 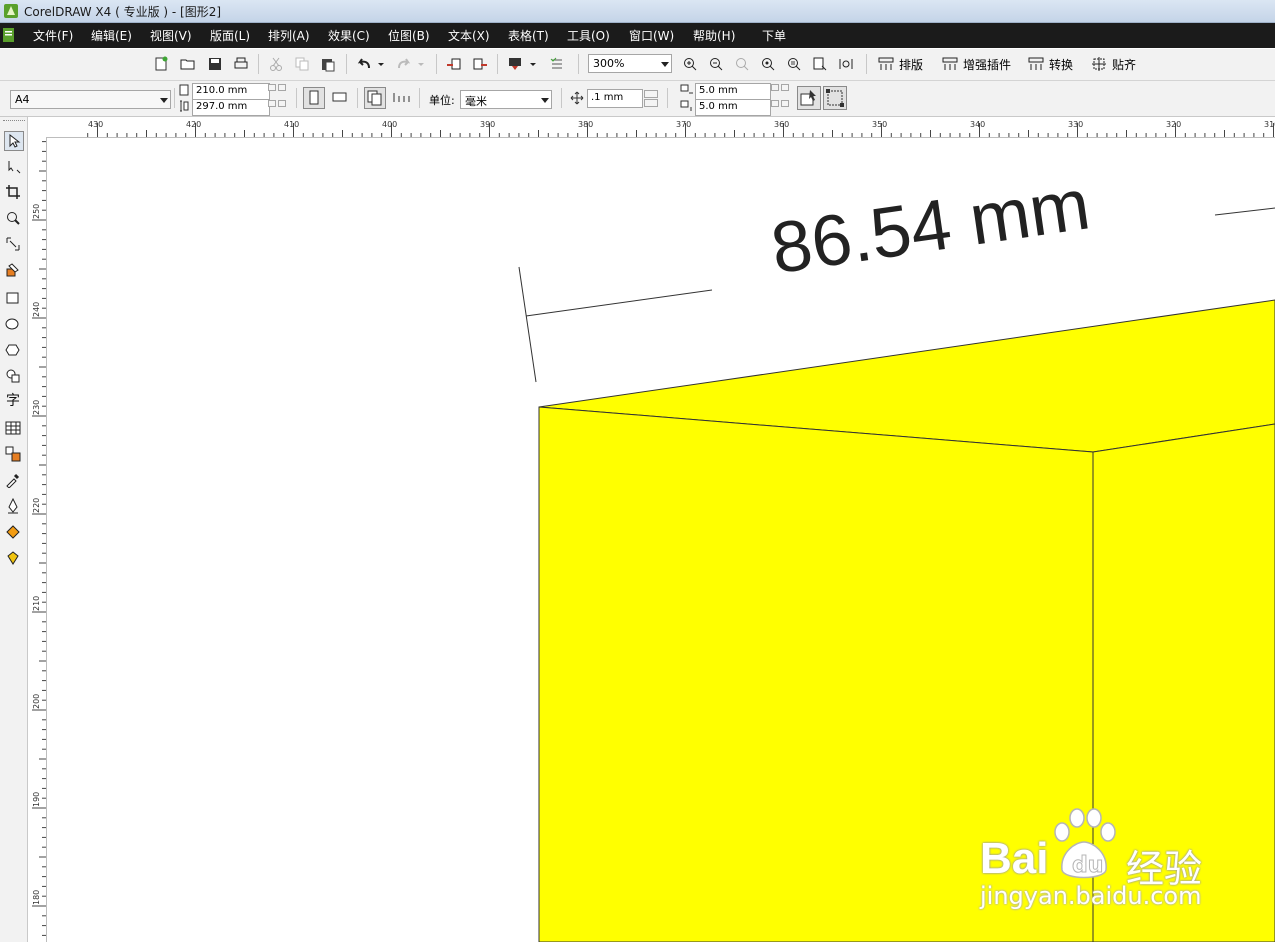 What do you see at coordinates (809, 98) in the screenshot?
I see `treat-as-filled-button` at bounding box center [809, 98].